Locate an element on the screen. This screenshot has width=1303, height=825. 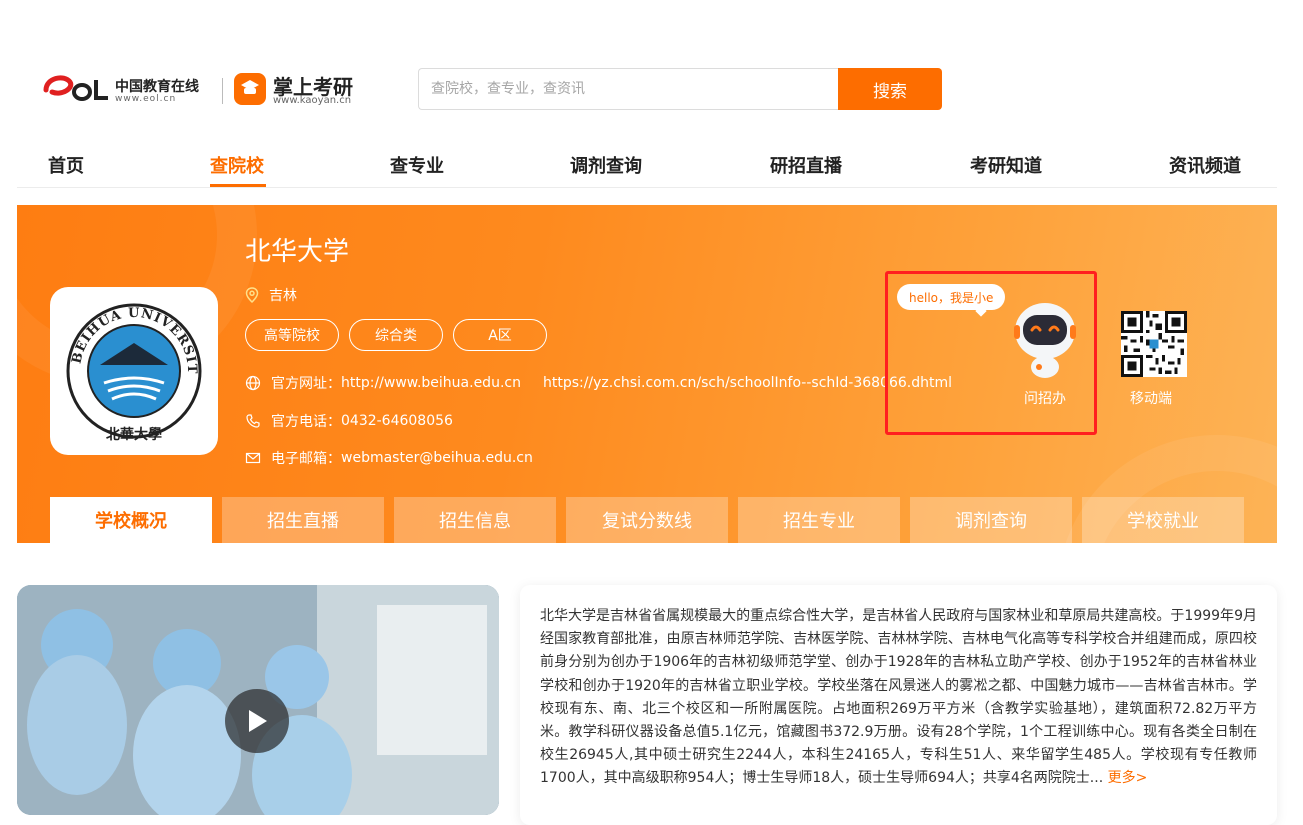
tab-retest-scores: 复试分数线 is located at coordinates (647, 520).